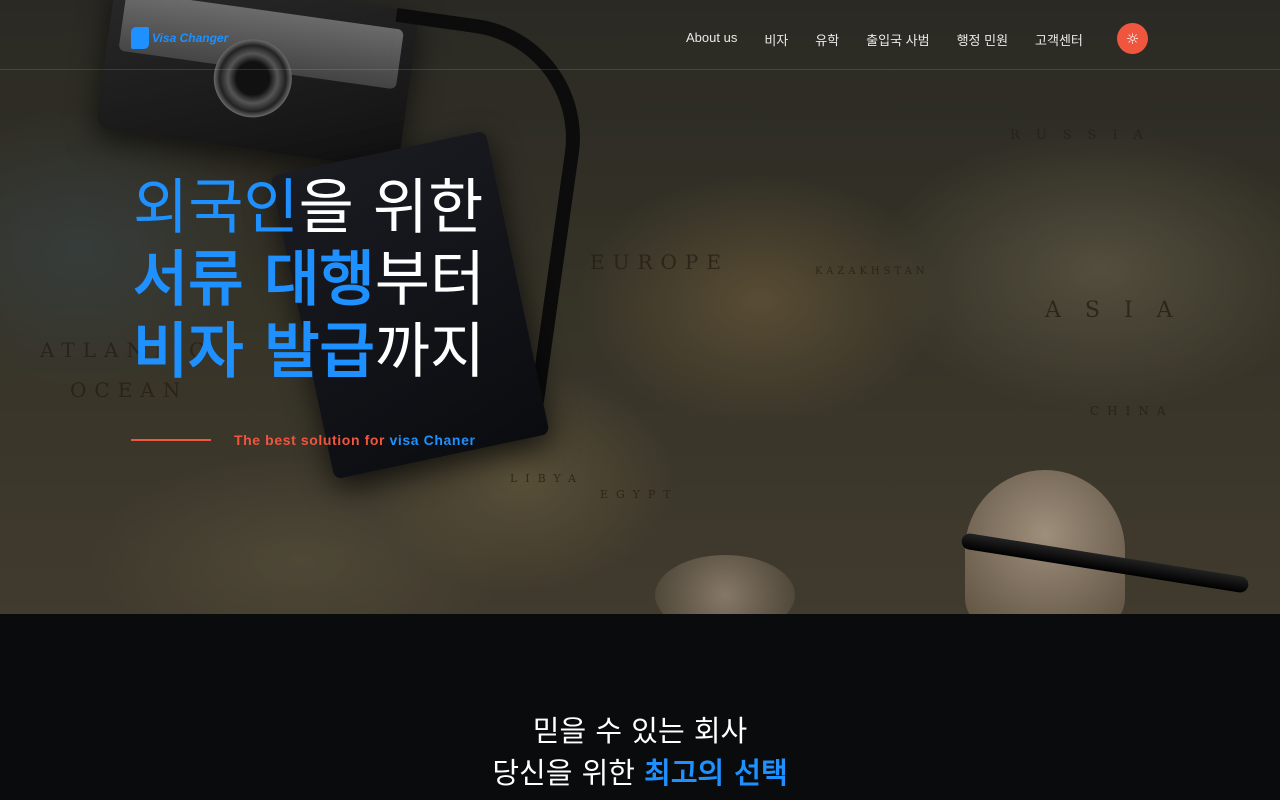 The height and width of the screenshot is (800, 1280). Describe the element at coordinates (1121, 310) in the screenshot. I see `map-label-asia: ASIA` at that location.